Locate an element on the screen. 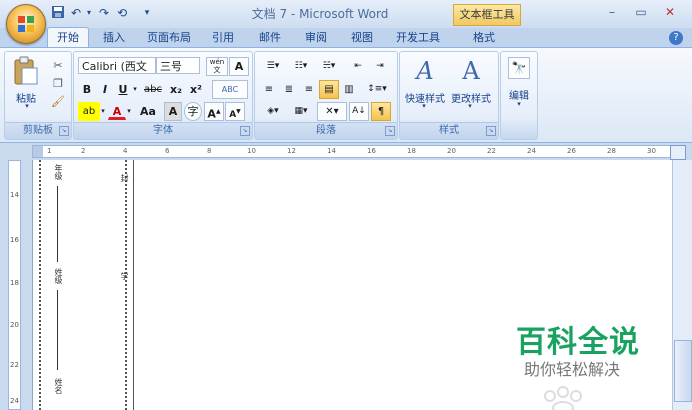 The height and width of the screenshot is (410, 692). paragraph-group-label: 段落 is located at coordinates (326, 130).